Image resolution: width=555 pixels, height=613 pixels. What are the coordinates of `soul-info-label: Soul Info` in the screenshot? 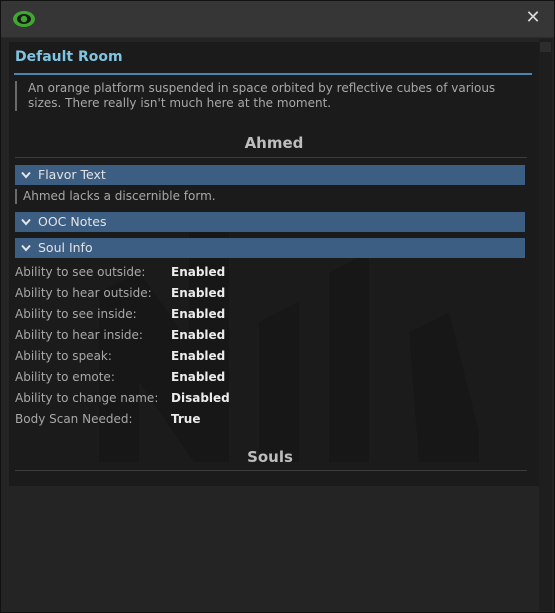 It's located at (65, 247).